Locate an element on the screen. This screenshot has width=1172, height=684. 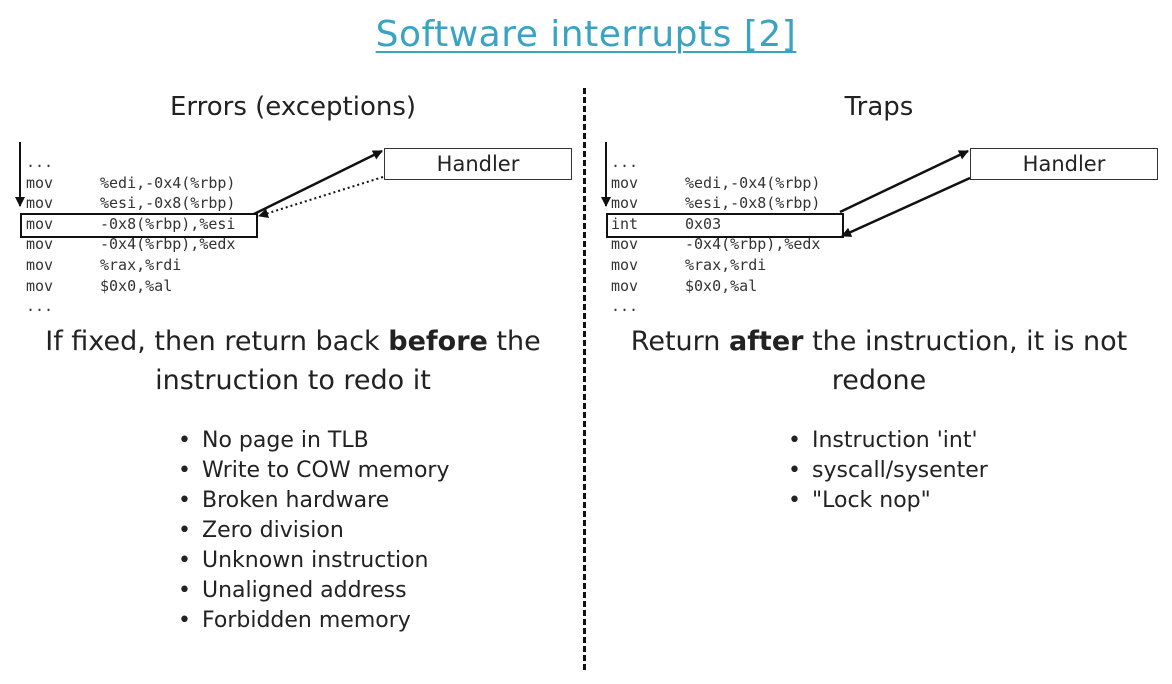
list-item: Unknown instruction is located at coordinates (314, 561).